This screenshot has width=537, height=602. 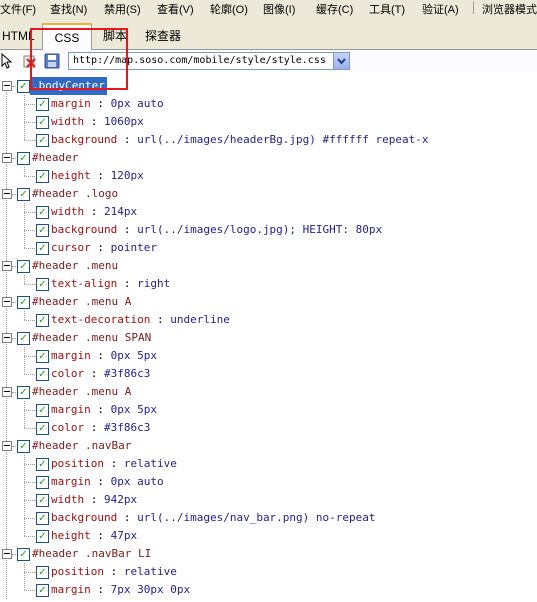 What do you see at coordinates (122, 8) in the screenshot?
I see `menu-disable: 禁用(S)` at bounding box center [122, 8].